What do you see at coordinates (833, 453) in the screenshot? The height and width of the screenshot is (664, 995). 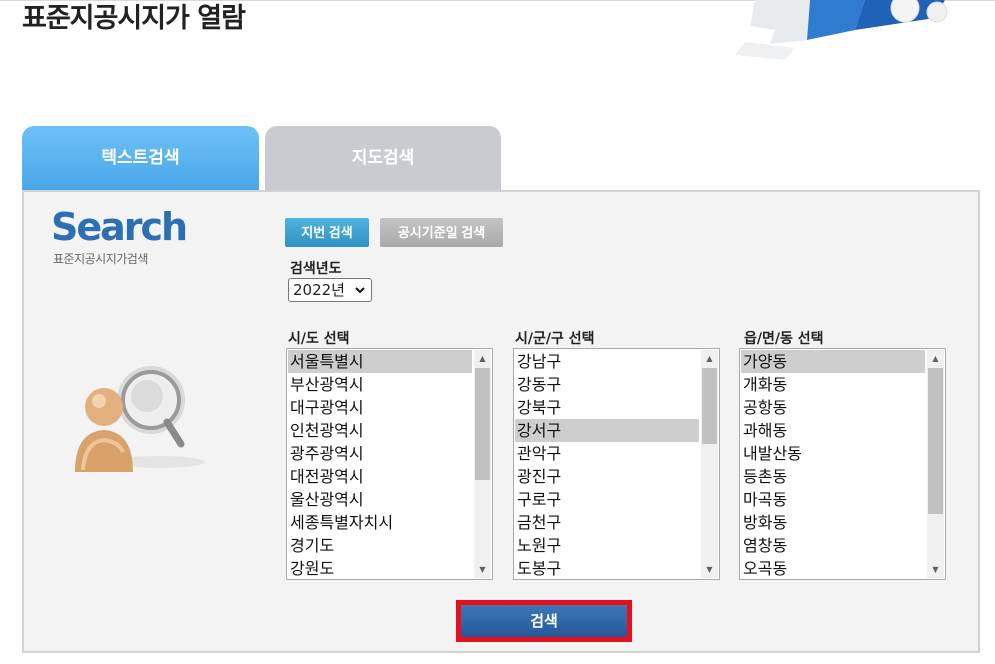 I see `list-item: 내발산동` at bounding box center [833, 453].